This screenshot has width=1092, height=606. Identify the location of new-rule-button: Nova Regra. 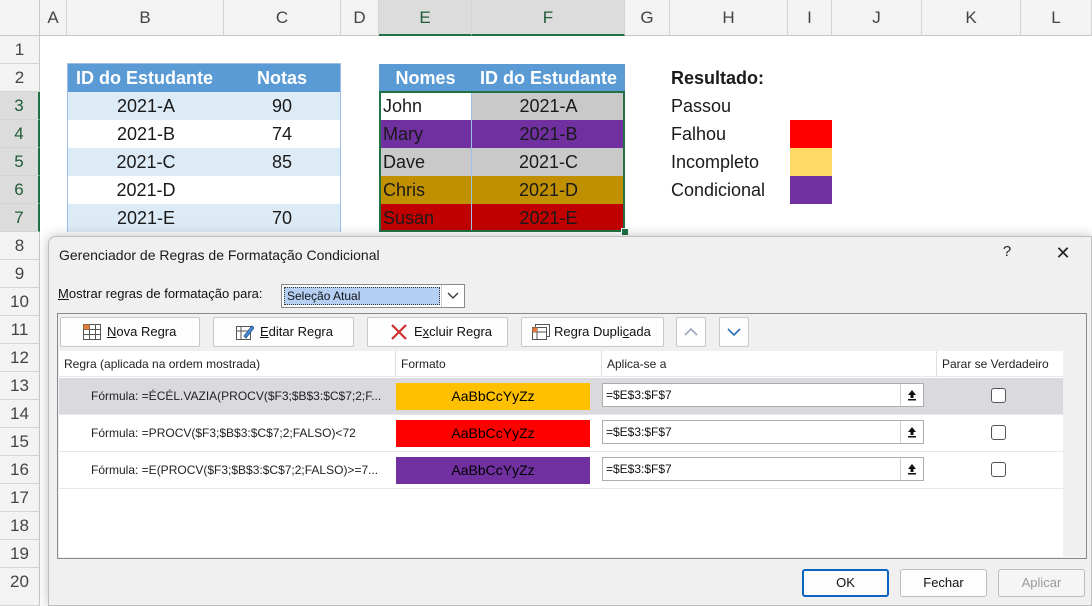
(130, 332).